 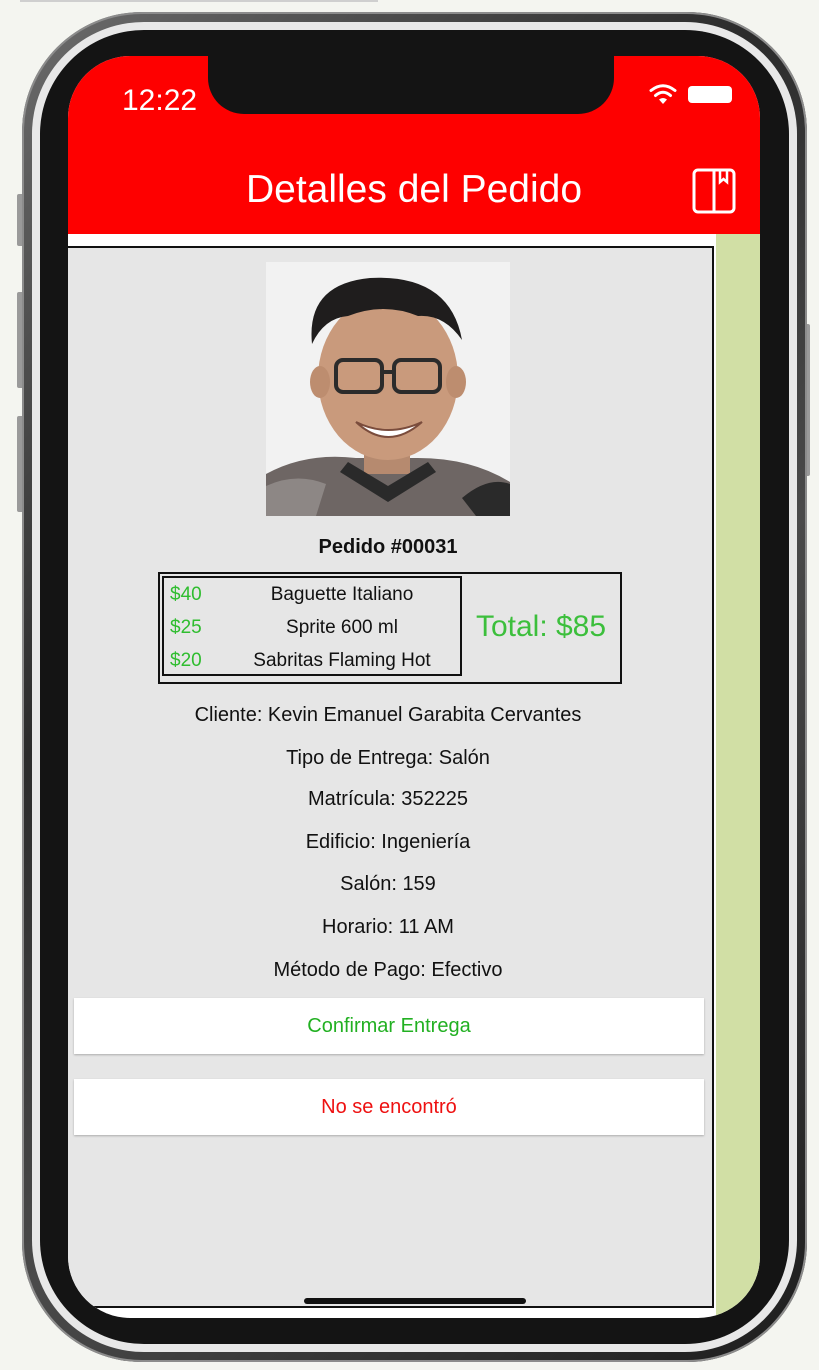 I want to click on window-top-edge, so click(x=199, y=1).